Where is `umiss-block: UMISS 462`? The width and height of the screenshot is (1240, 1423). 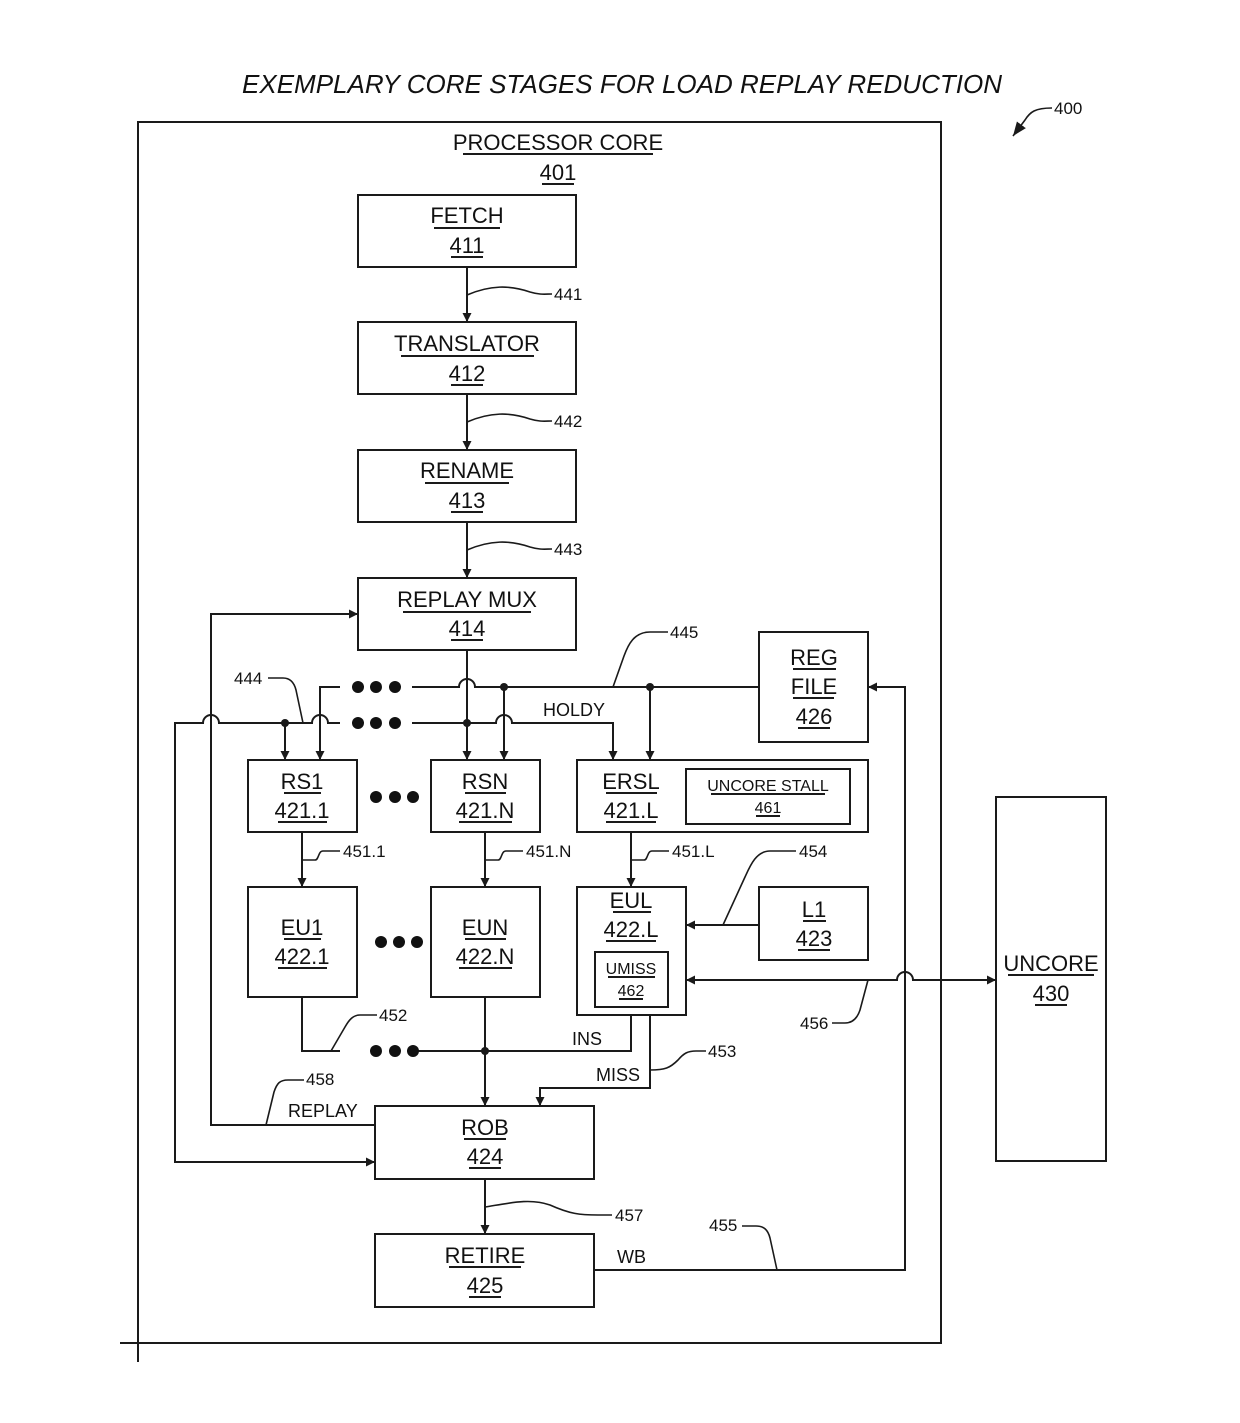 umiss-block: UMISS 462 is located at coordinates (631, 979).